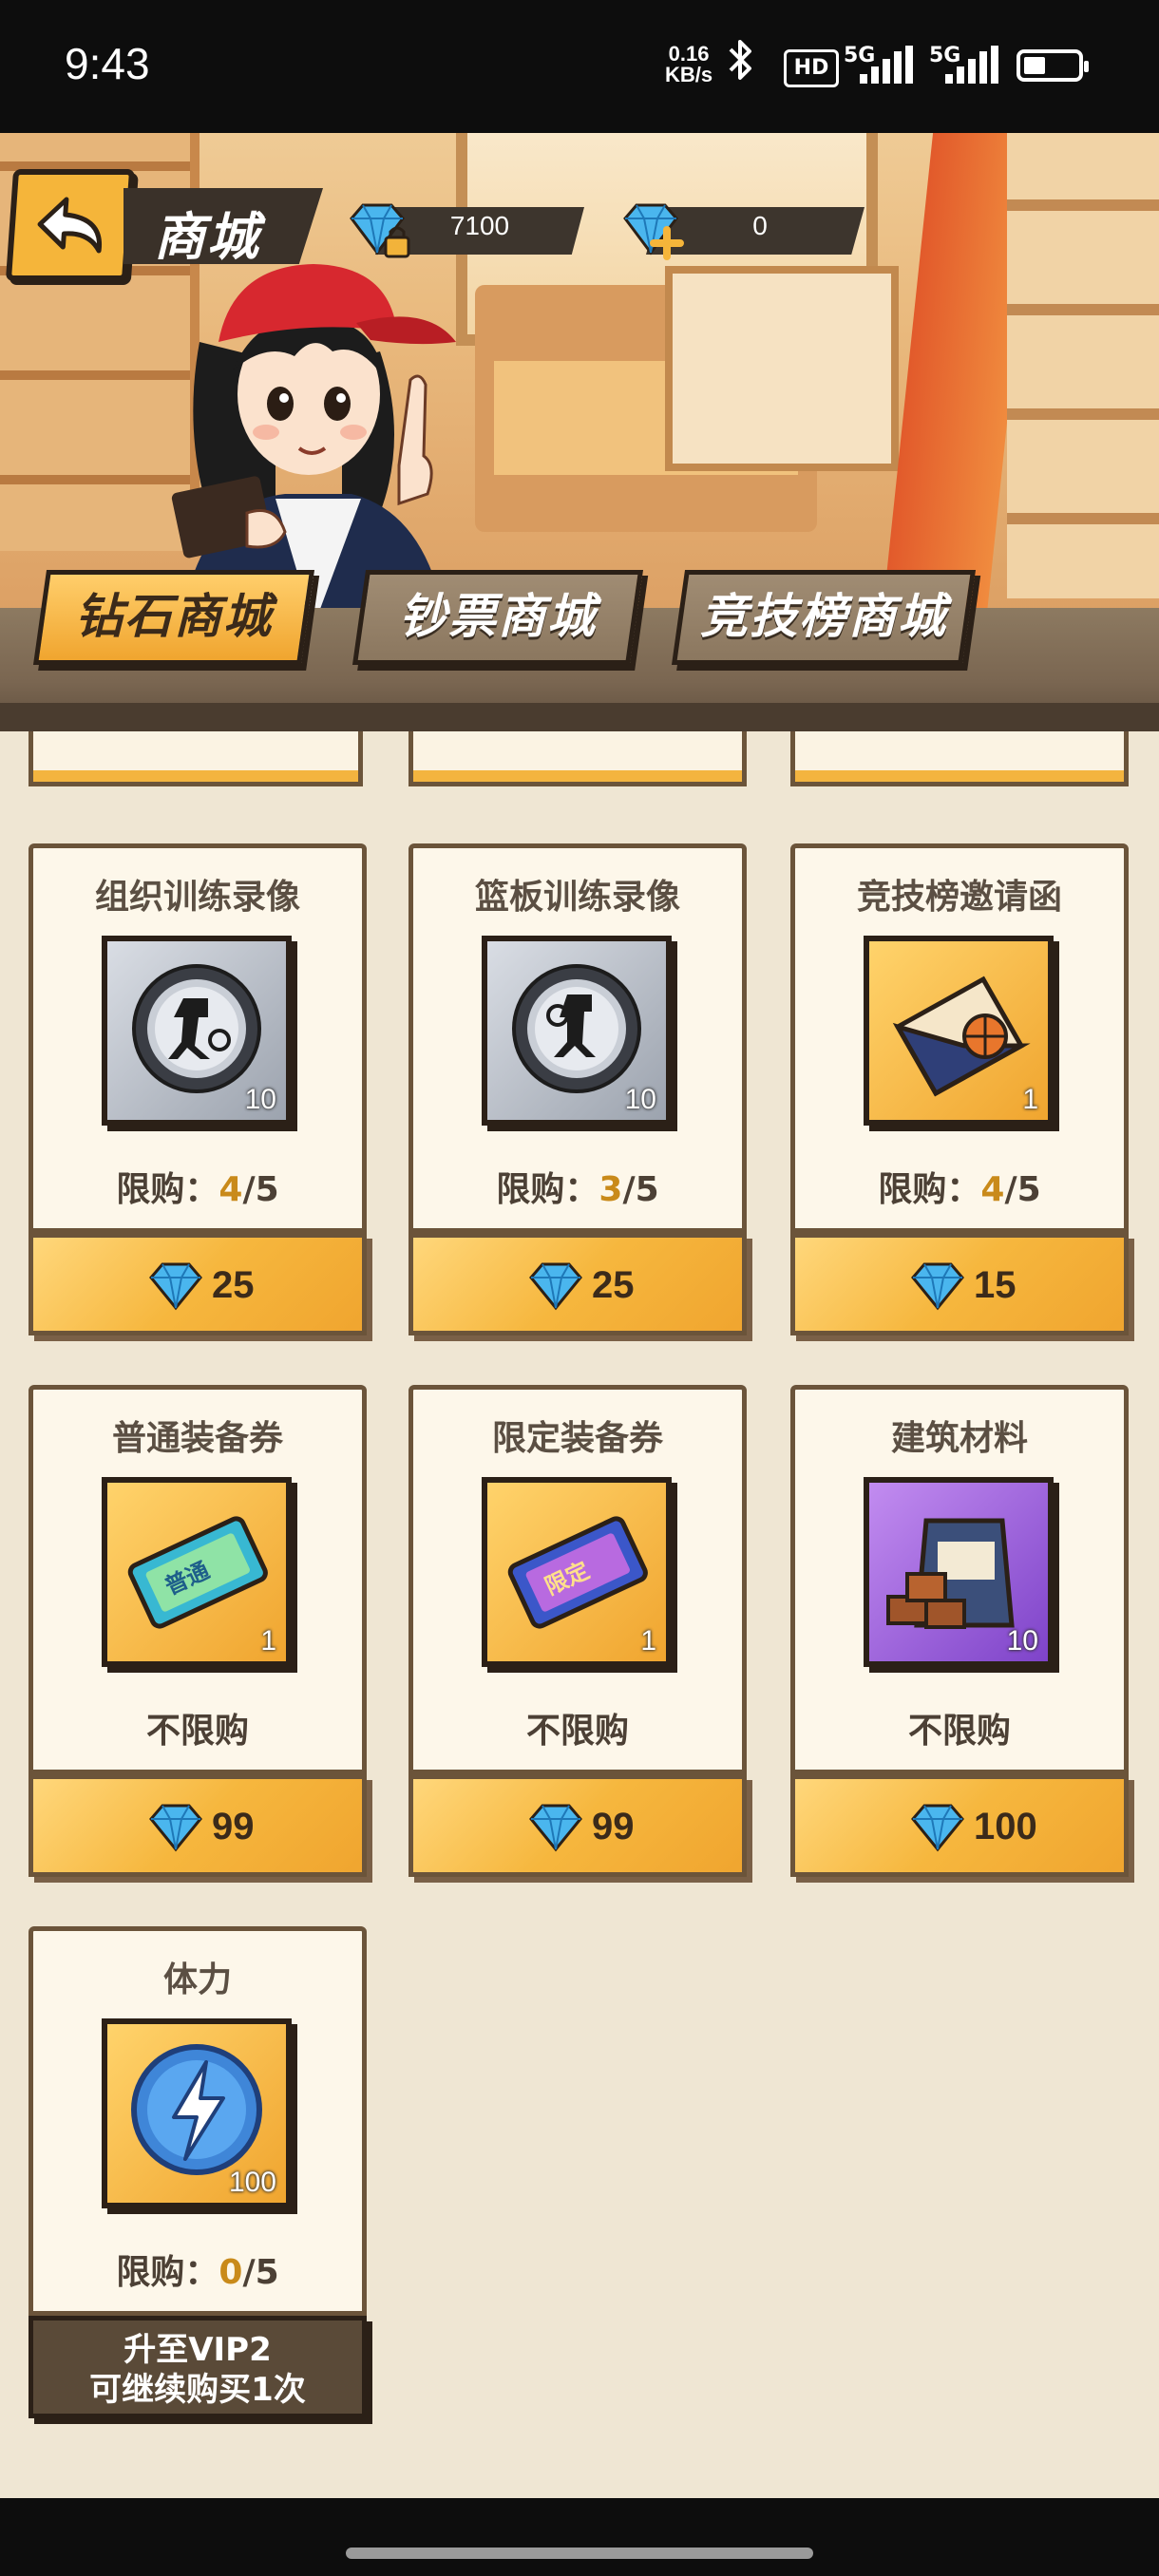 The height and width of the screenshot is (2576, 1159). What do you see at coordinates (610, 1189) in the screenshot?
I see `purchase-limit-used: 3` at bounding box center [610, 1189].